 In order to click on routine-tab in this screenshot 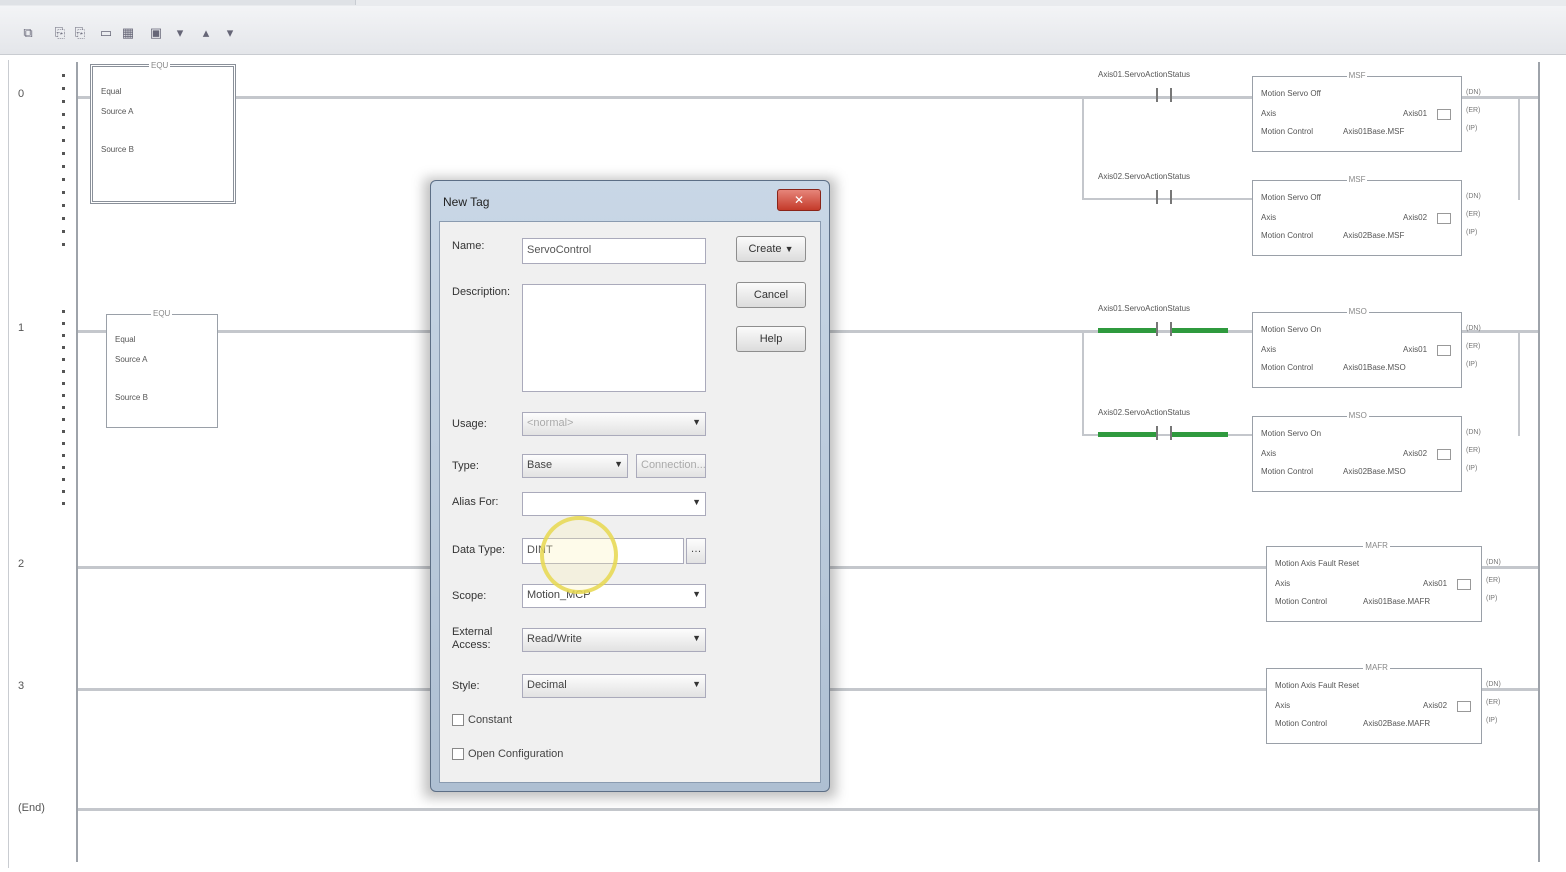, I will do `click(178, 2)`.